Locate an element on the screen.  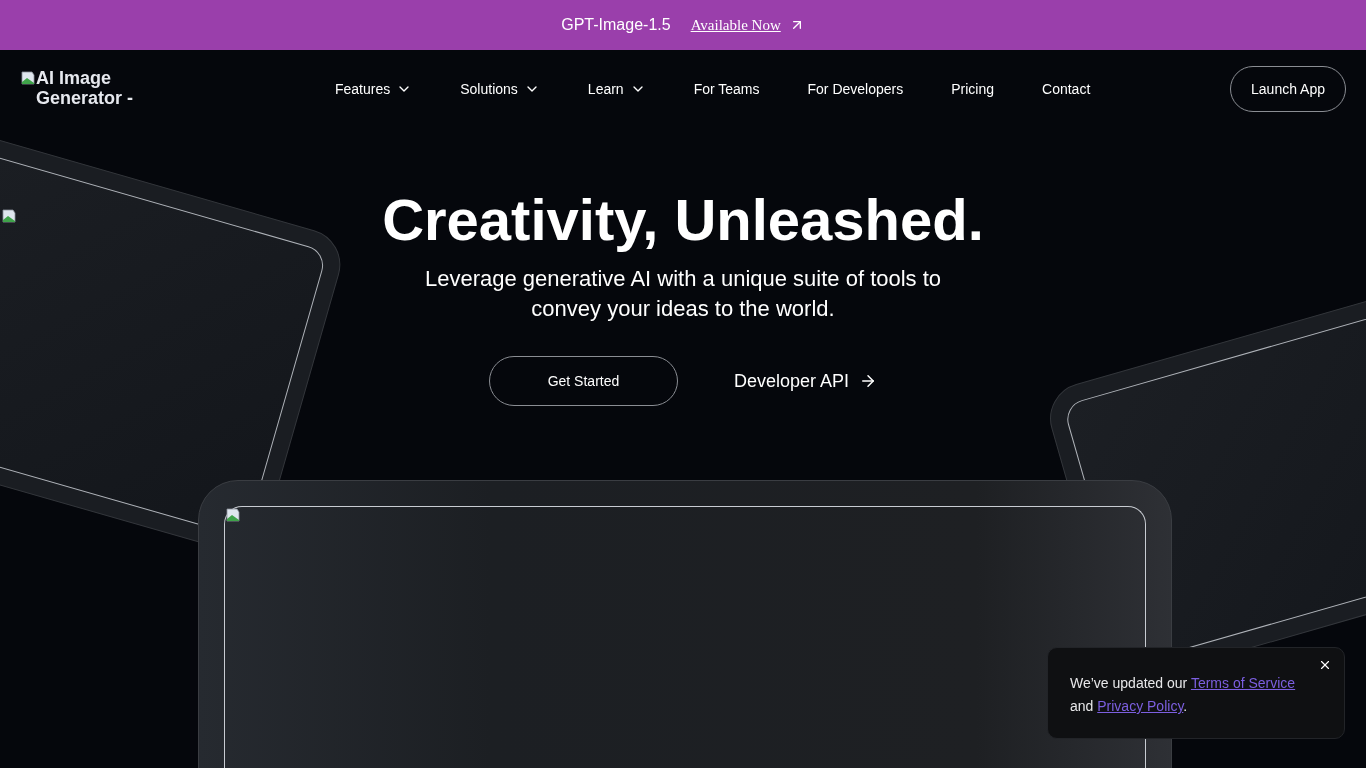
nav-link: For Developers is located at coordinates (855, 89).